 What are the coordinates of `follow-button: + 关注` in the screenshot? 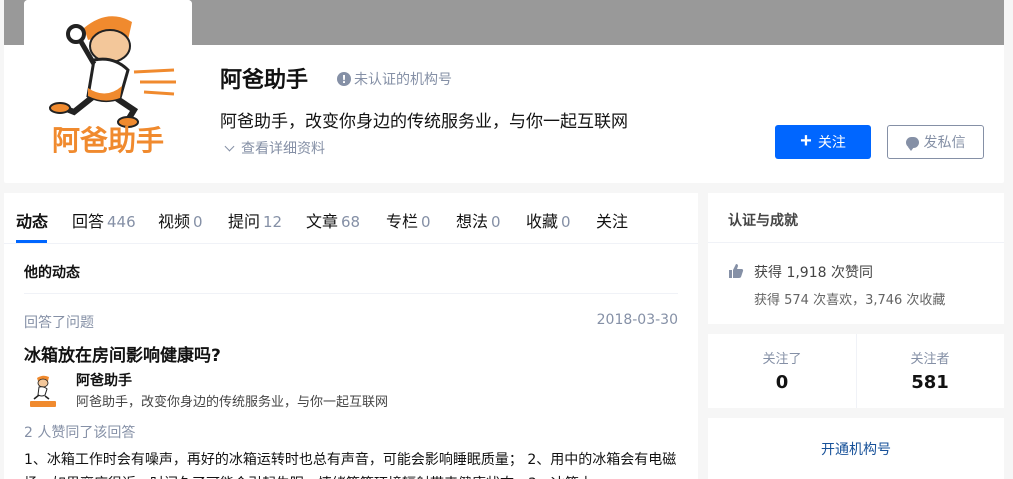 It's located at (823, 142).